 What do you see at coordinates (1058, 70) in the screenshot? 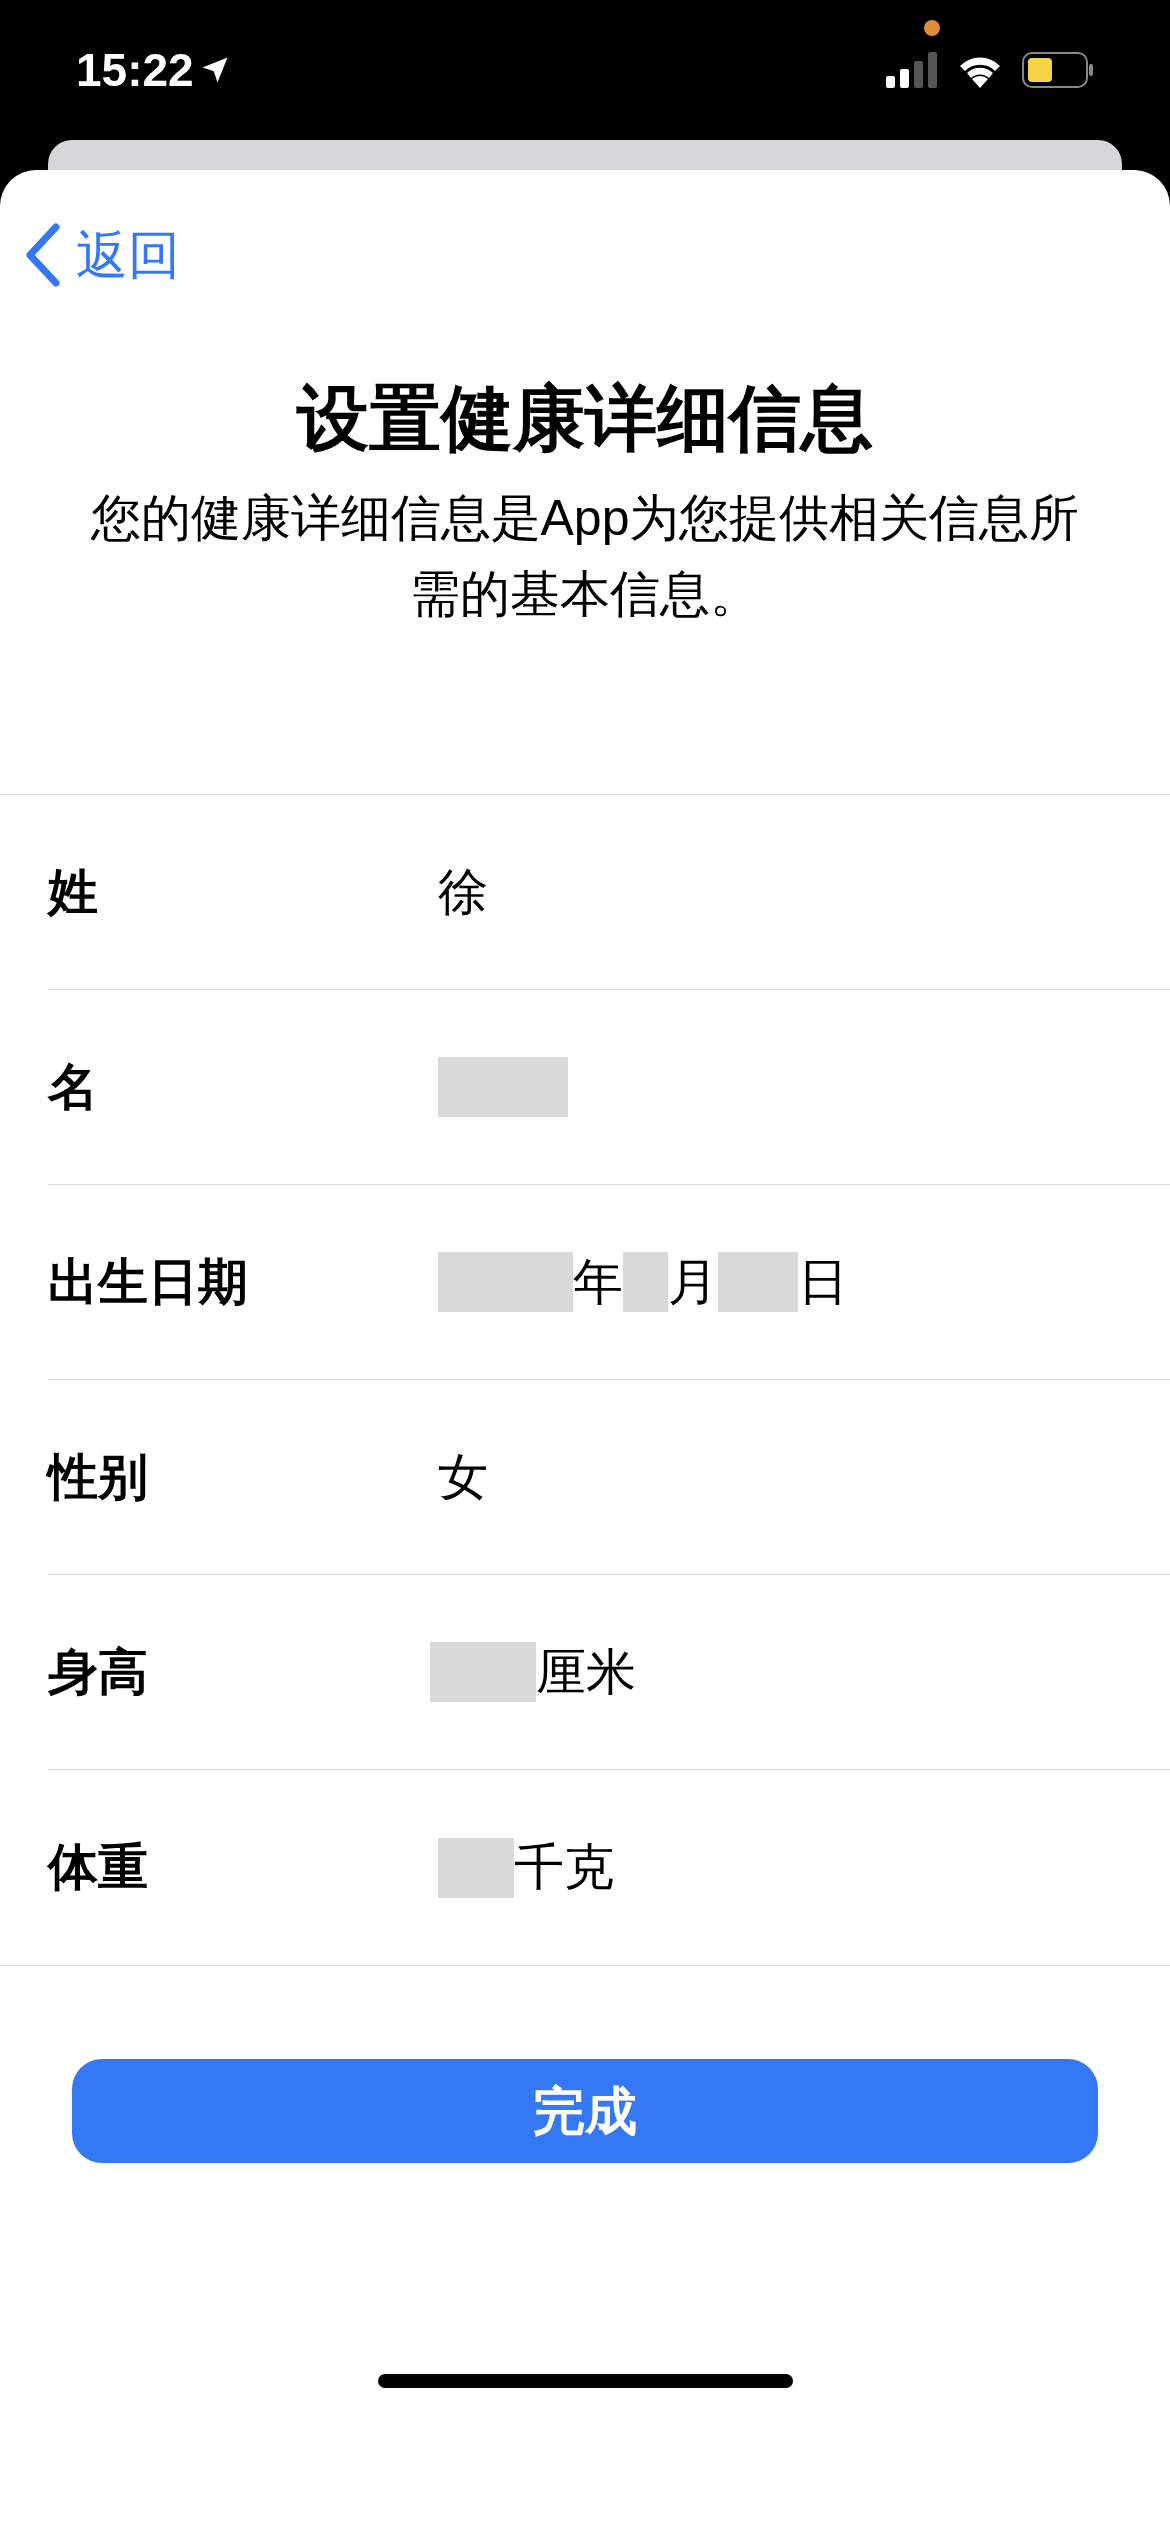
I see `battery-icon` at bounding box center [1058, 70].